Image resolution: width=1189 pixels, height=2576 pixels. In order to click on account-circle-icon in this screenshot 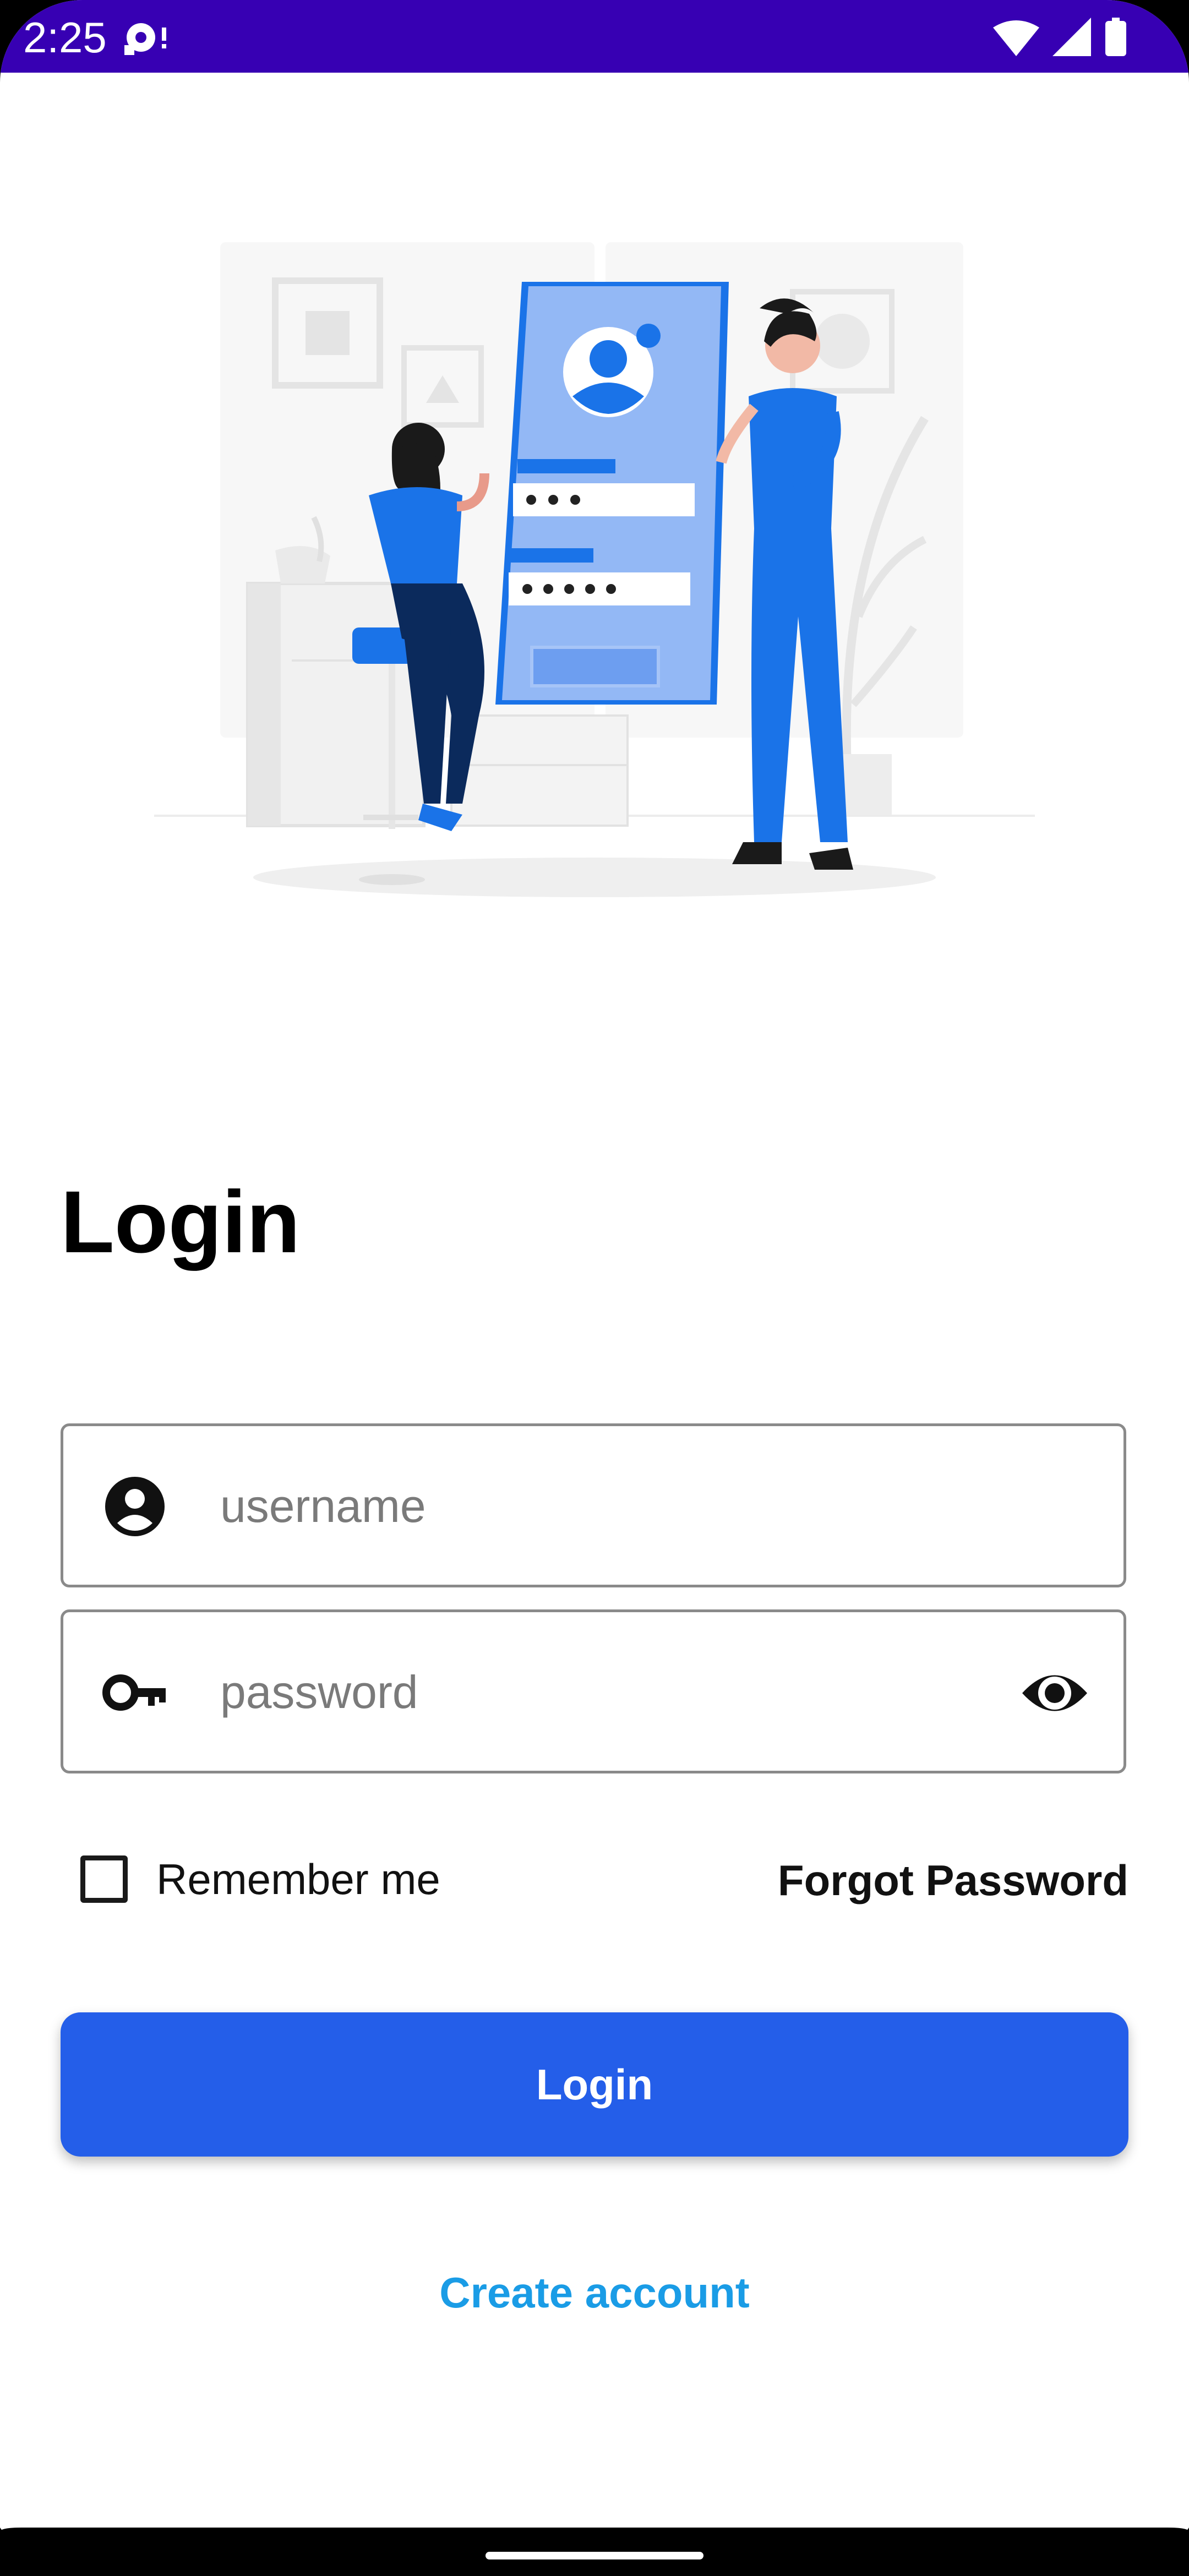, I will do `click(135, 1507)`.